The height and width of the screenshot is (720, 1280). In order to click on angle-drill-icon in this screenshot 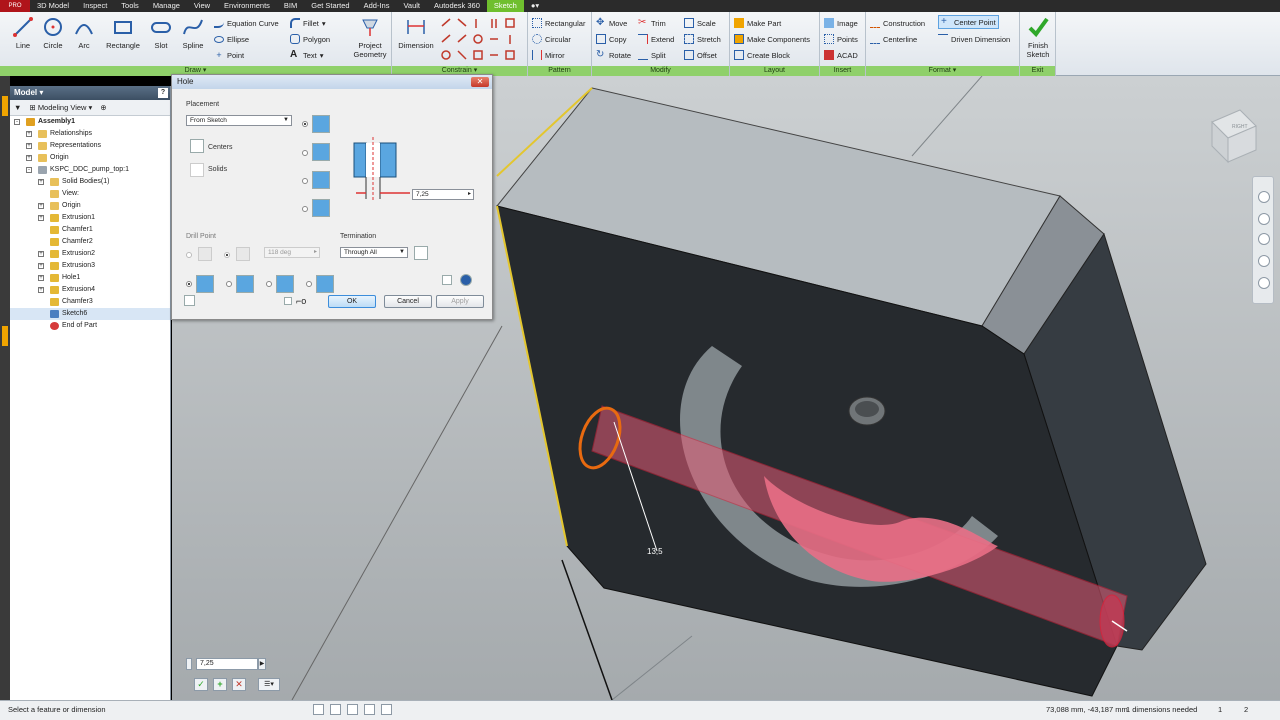, I will do `click(243, 254)`.